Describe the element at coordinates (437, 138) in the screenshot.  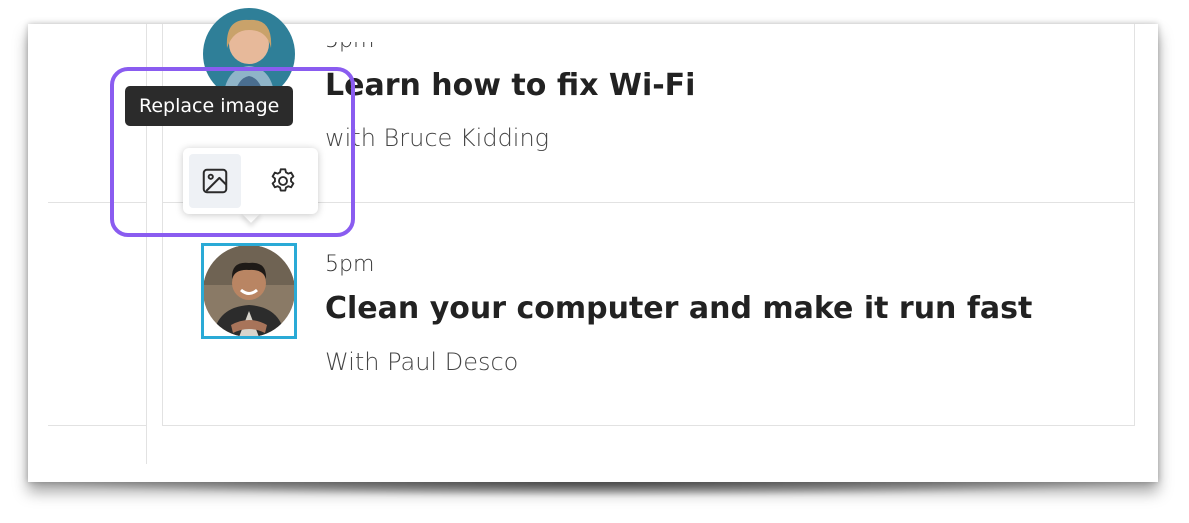
I see `session-presenter: with Bruce Kidding` at that location.